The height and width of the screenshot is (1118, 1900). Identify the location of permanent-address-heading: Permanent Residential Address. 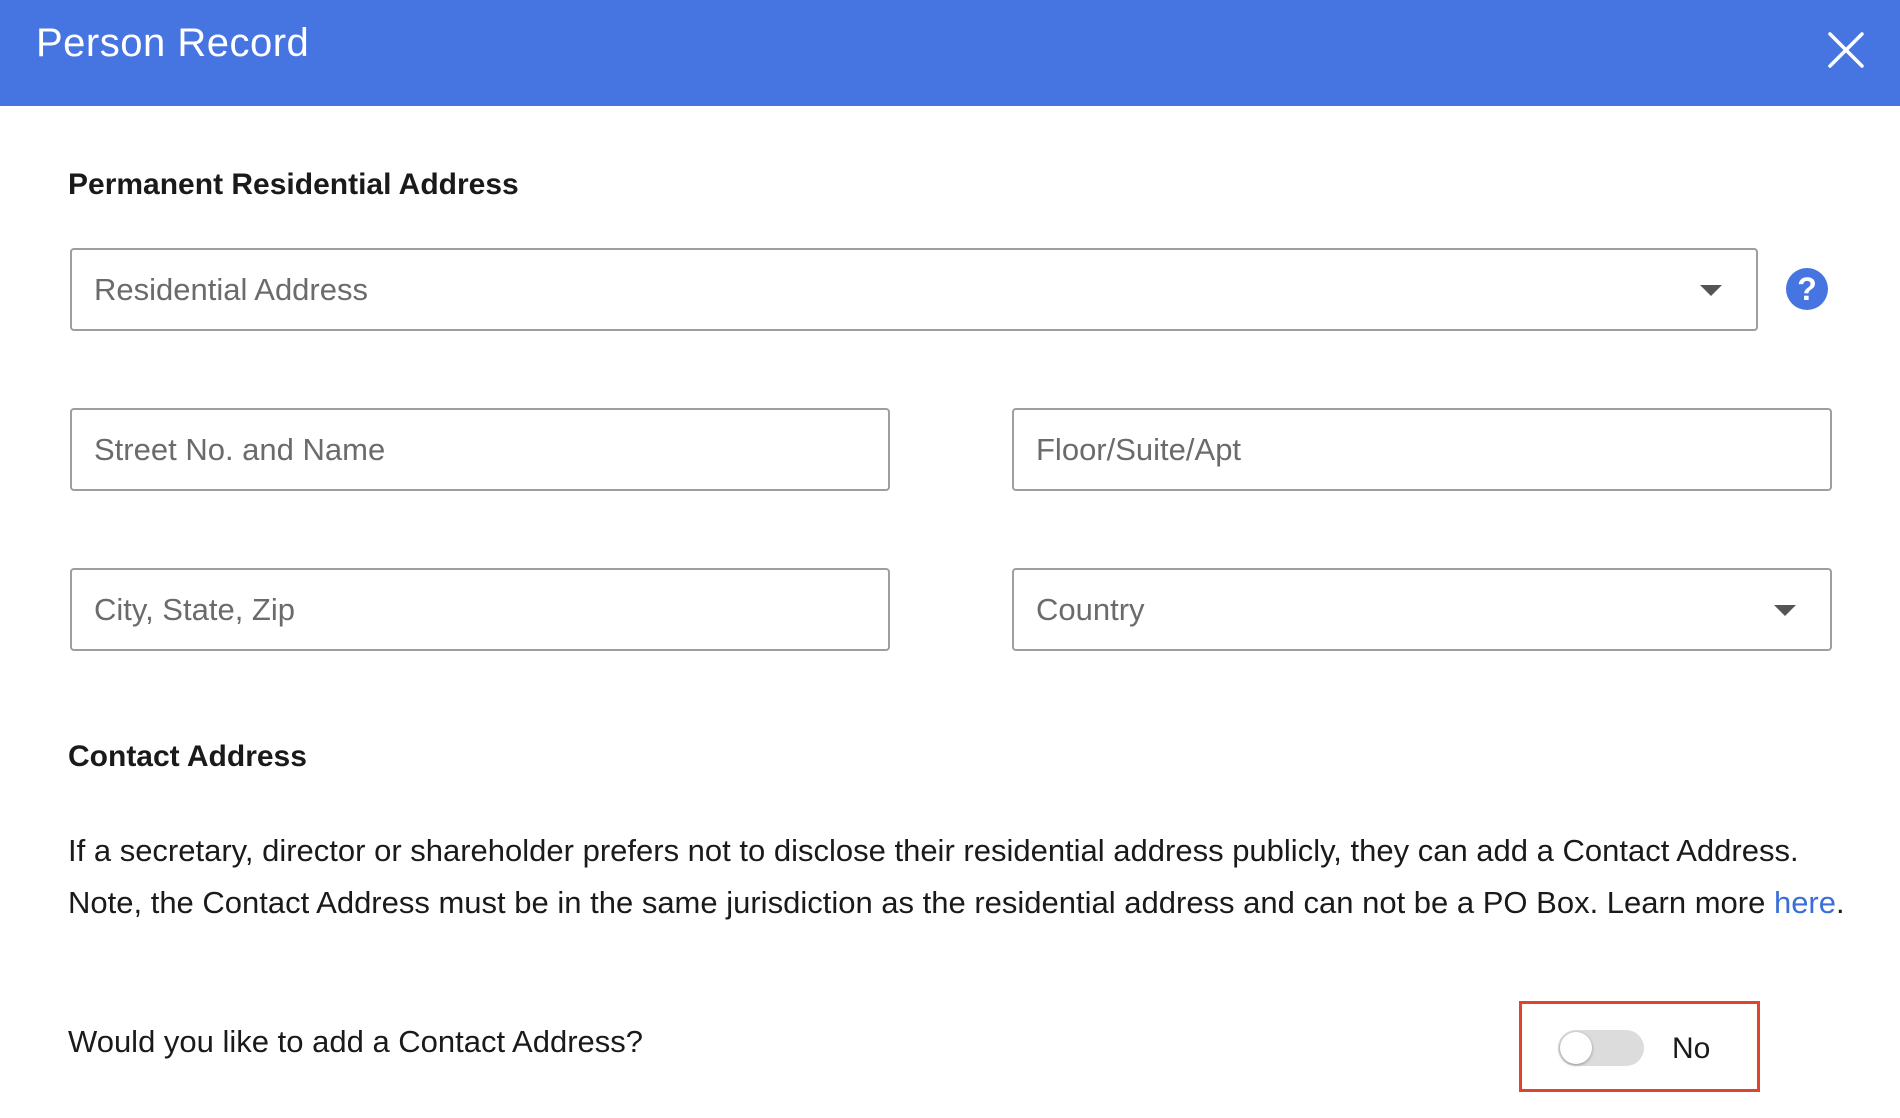
(293, 184).